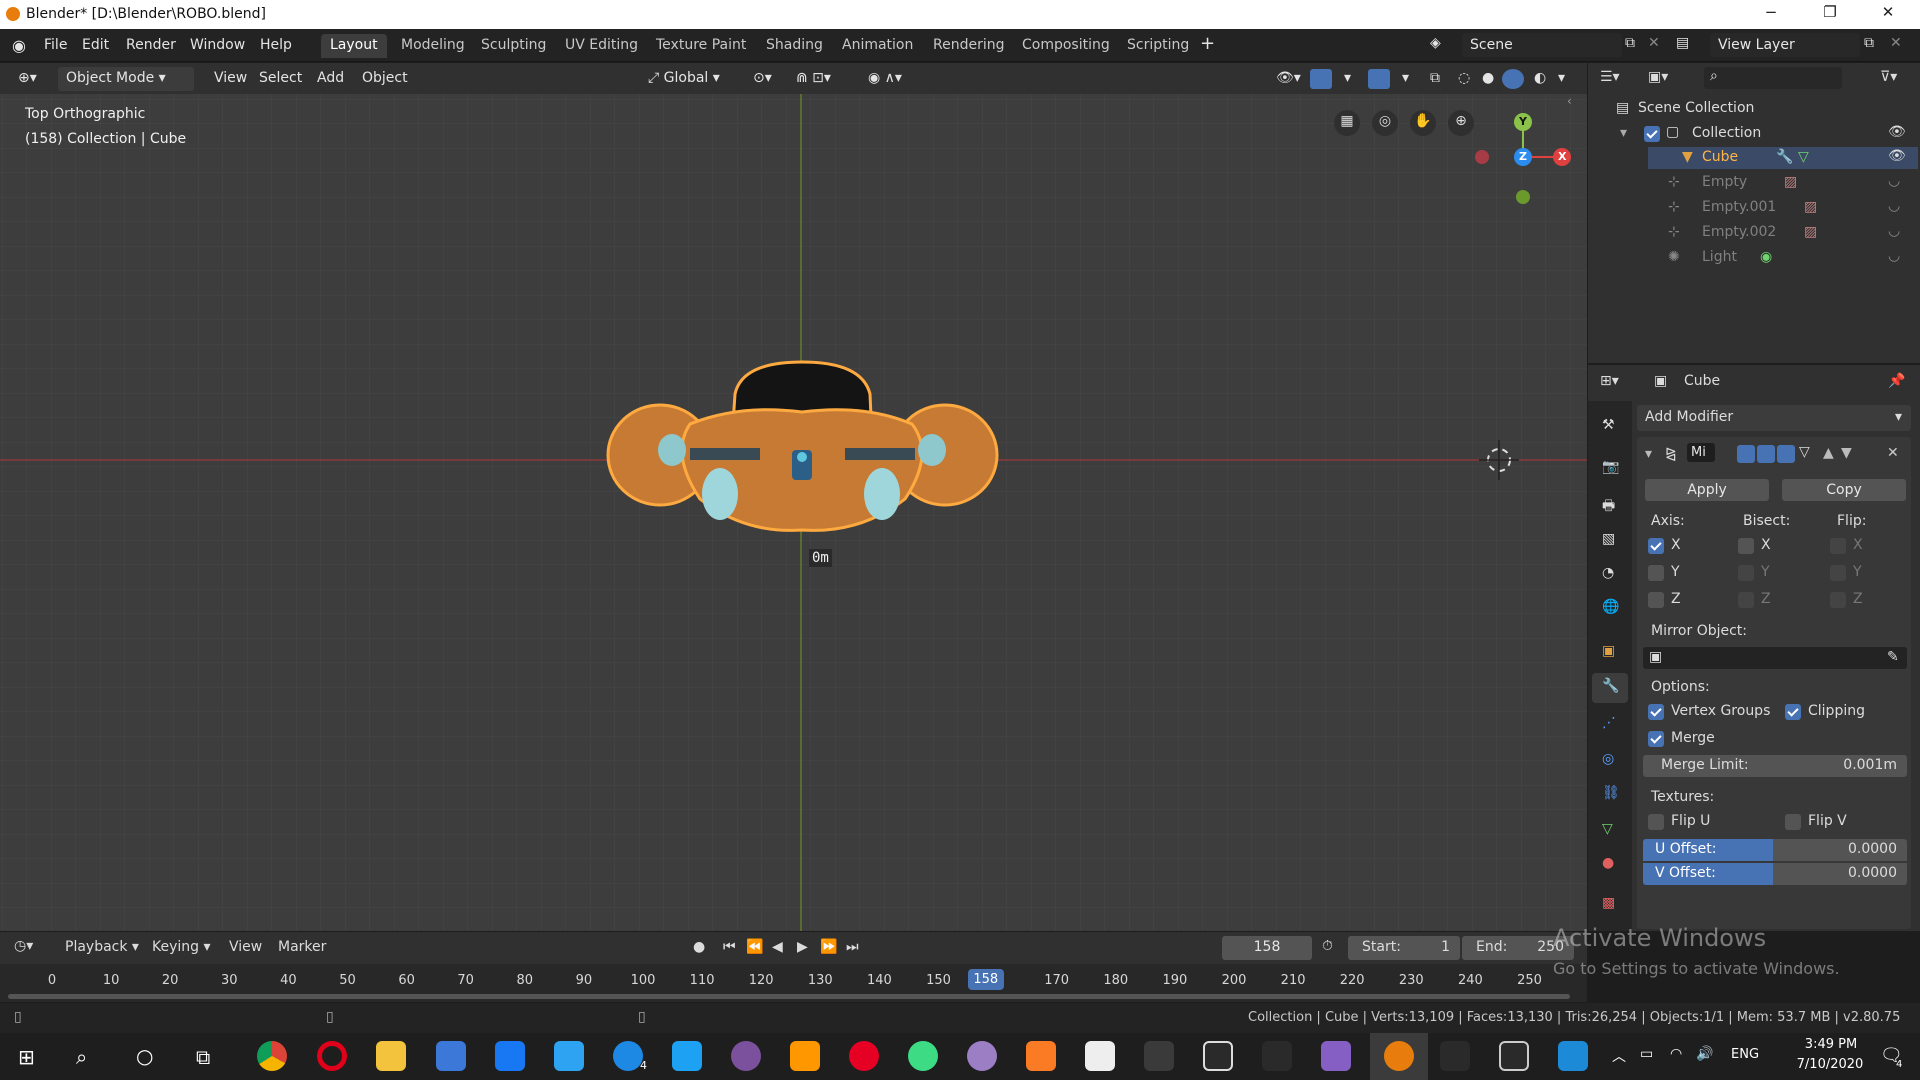  I want to click on marker-menu: Marker, so click(302, 947).